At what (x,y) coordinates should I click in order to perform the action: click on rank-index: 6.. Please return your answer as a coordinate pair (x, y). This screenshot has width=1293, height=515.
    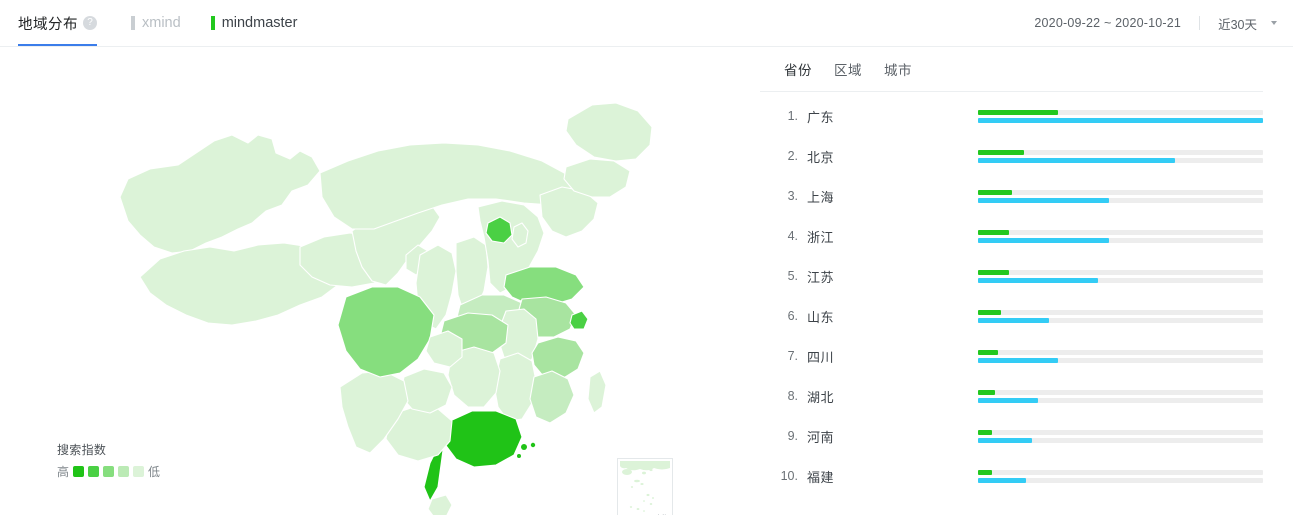
    Looking at the image, I should click on (792, 316).